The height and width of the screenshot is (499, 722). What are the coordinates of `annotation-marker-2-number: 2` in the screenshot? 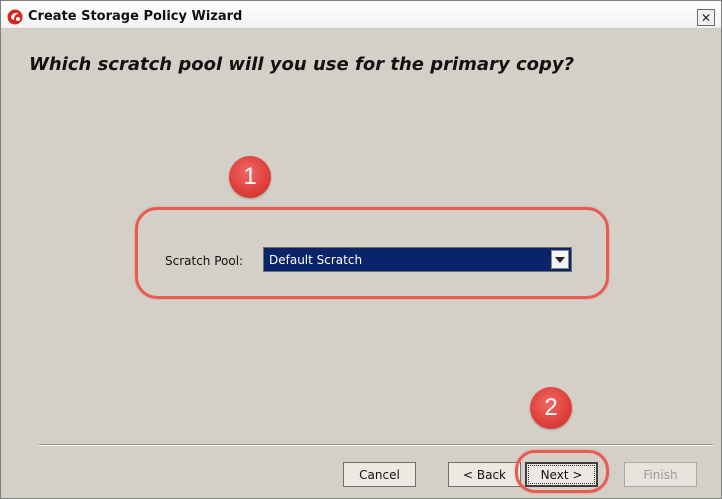 It's located at (551, 407).